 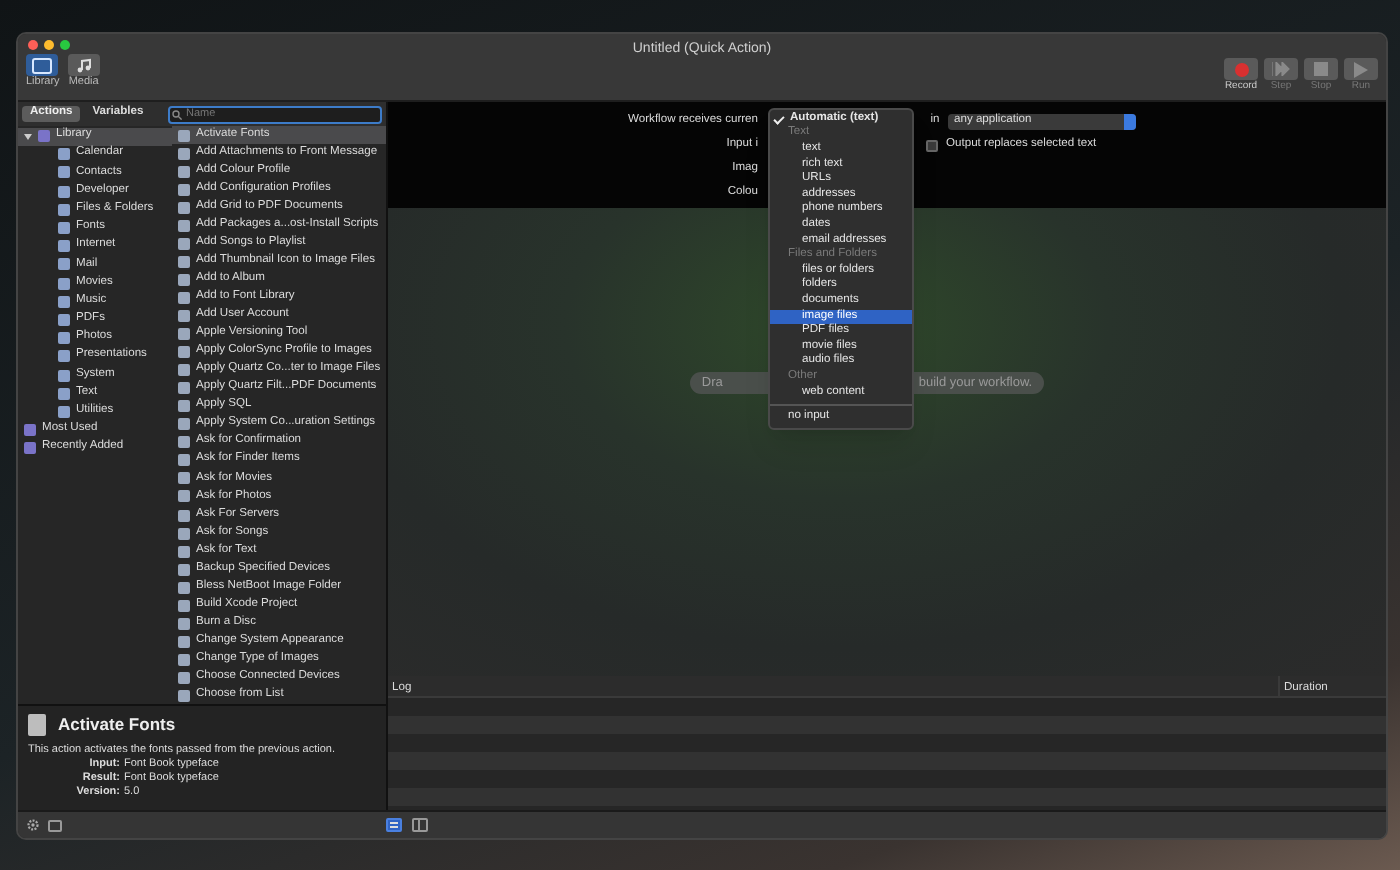 What do you see at coordinates (420, 825) in the screenshot?
I see `split-view-icon` at bounding box center [420, 825].